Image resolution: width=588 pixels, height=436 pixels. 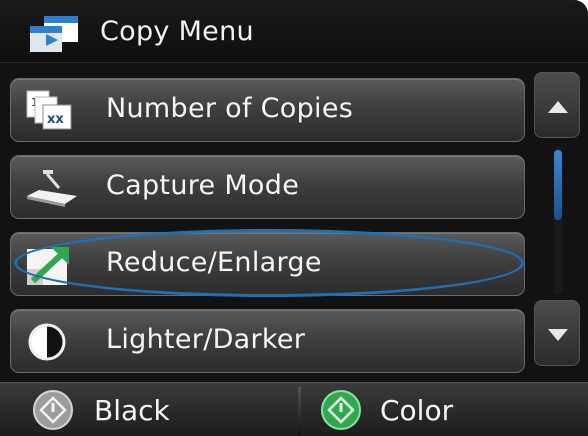 What do you see at coordinates (177, 31) in the screenshot?
I see `page-title: Copy Menu` at bounding box center [177, 31].